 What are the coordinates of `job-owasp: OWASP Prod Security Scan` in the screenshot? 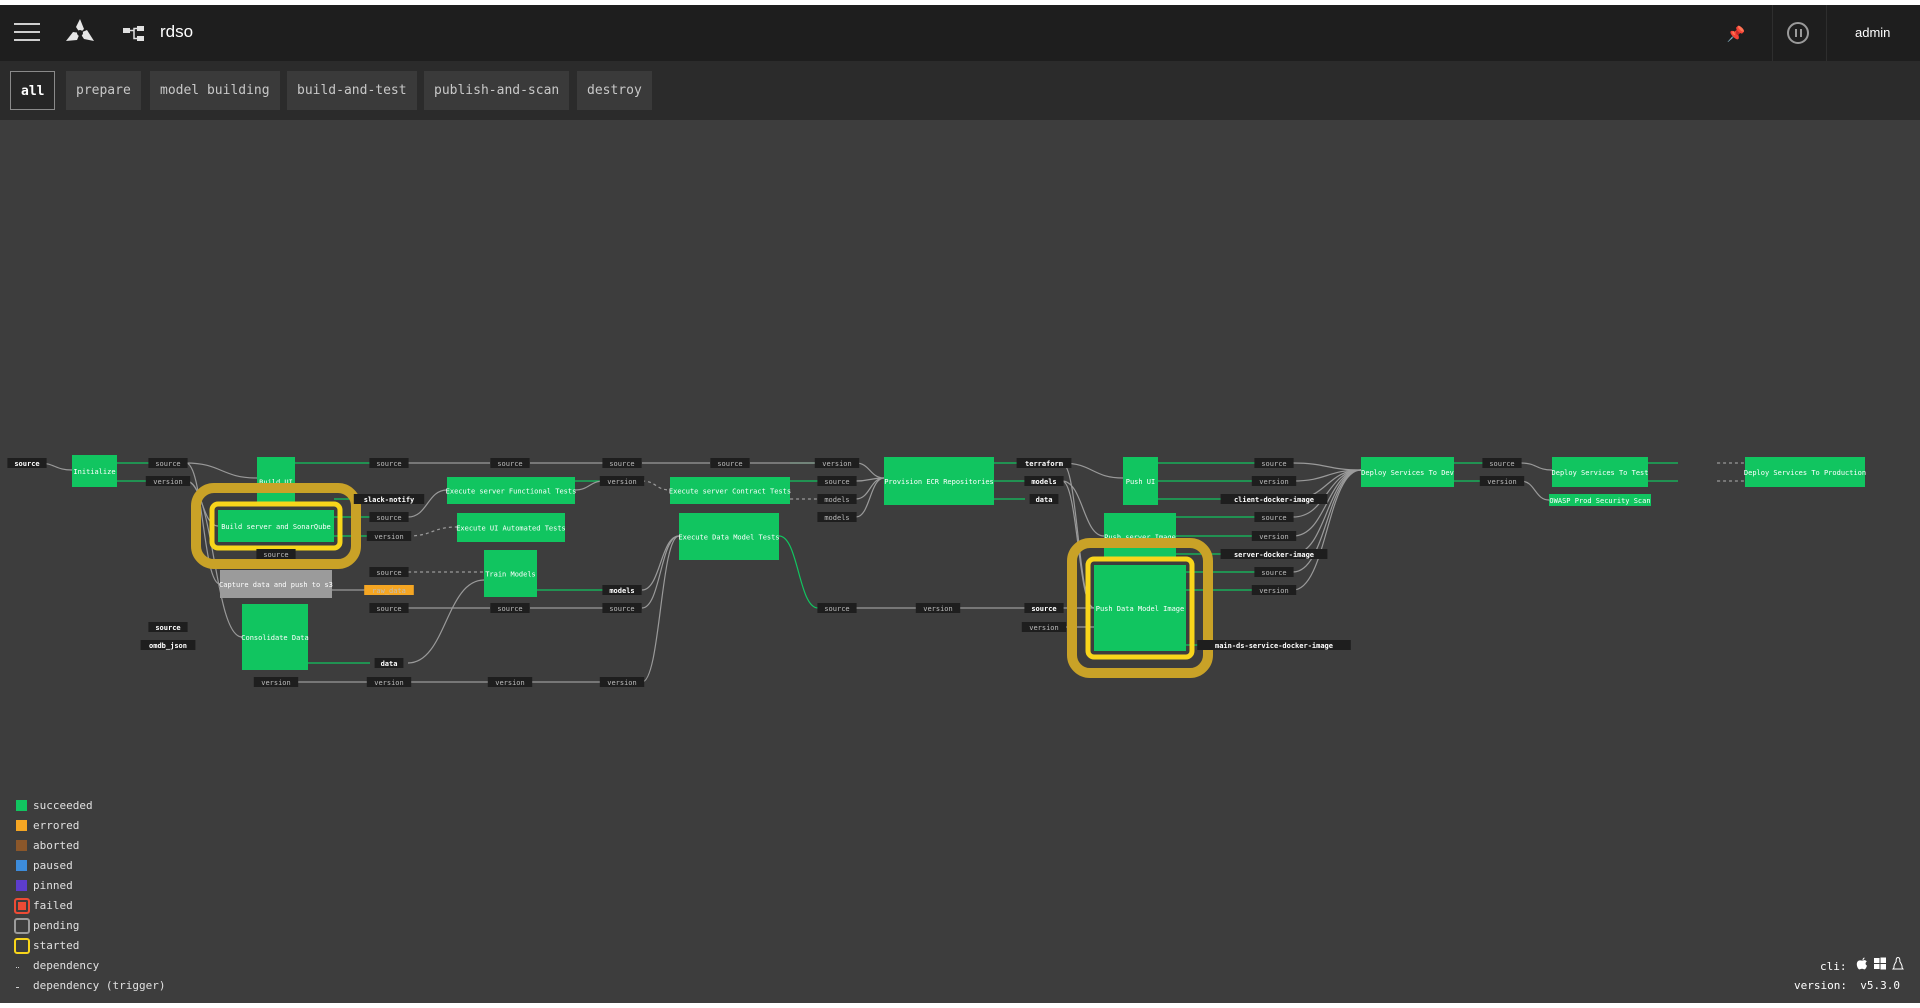 It's located at (1600, 500).